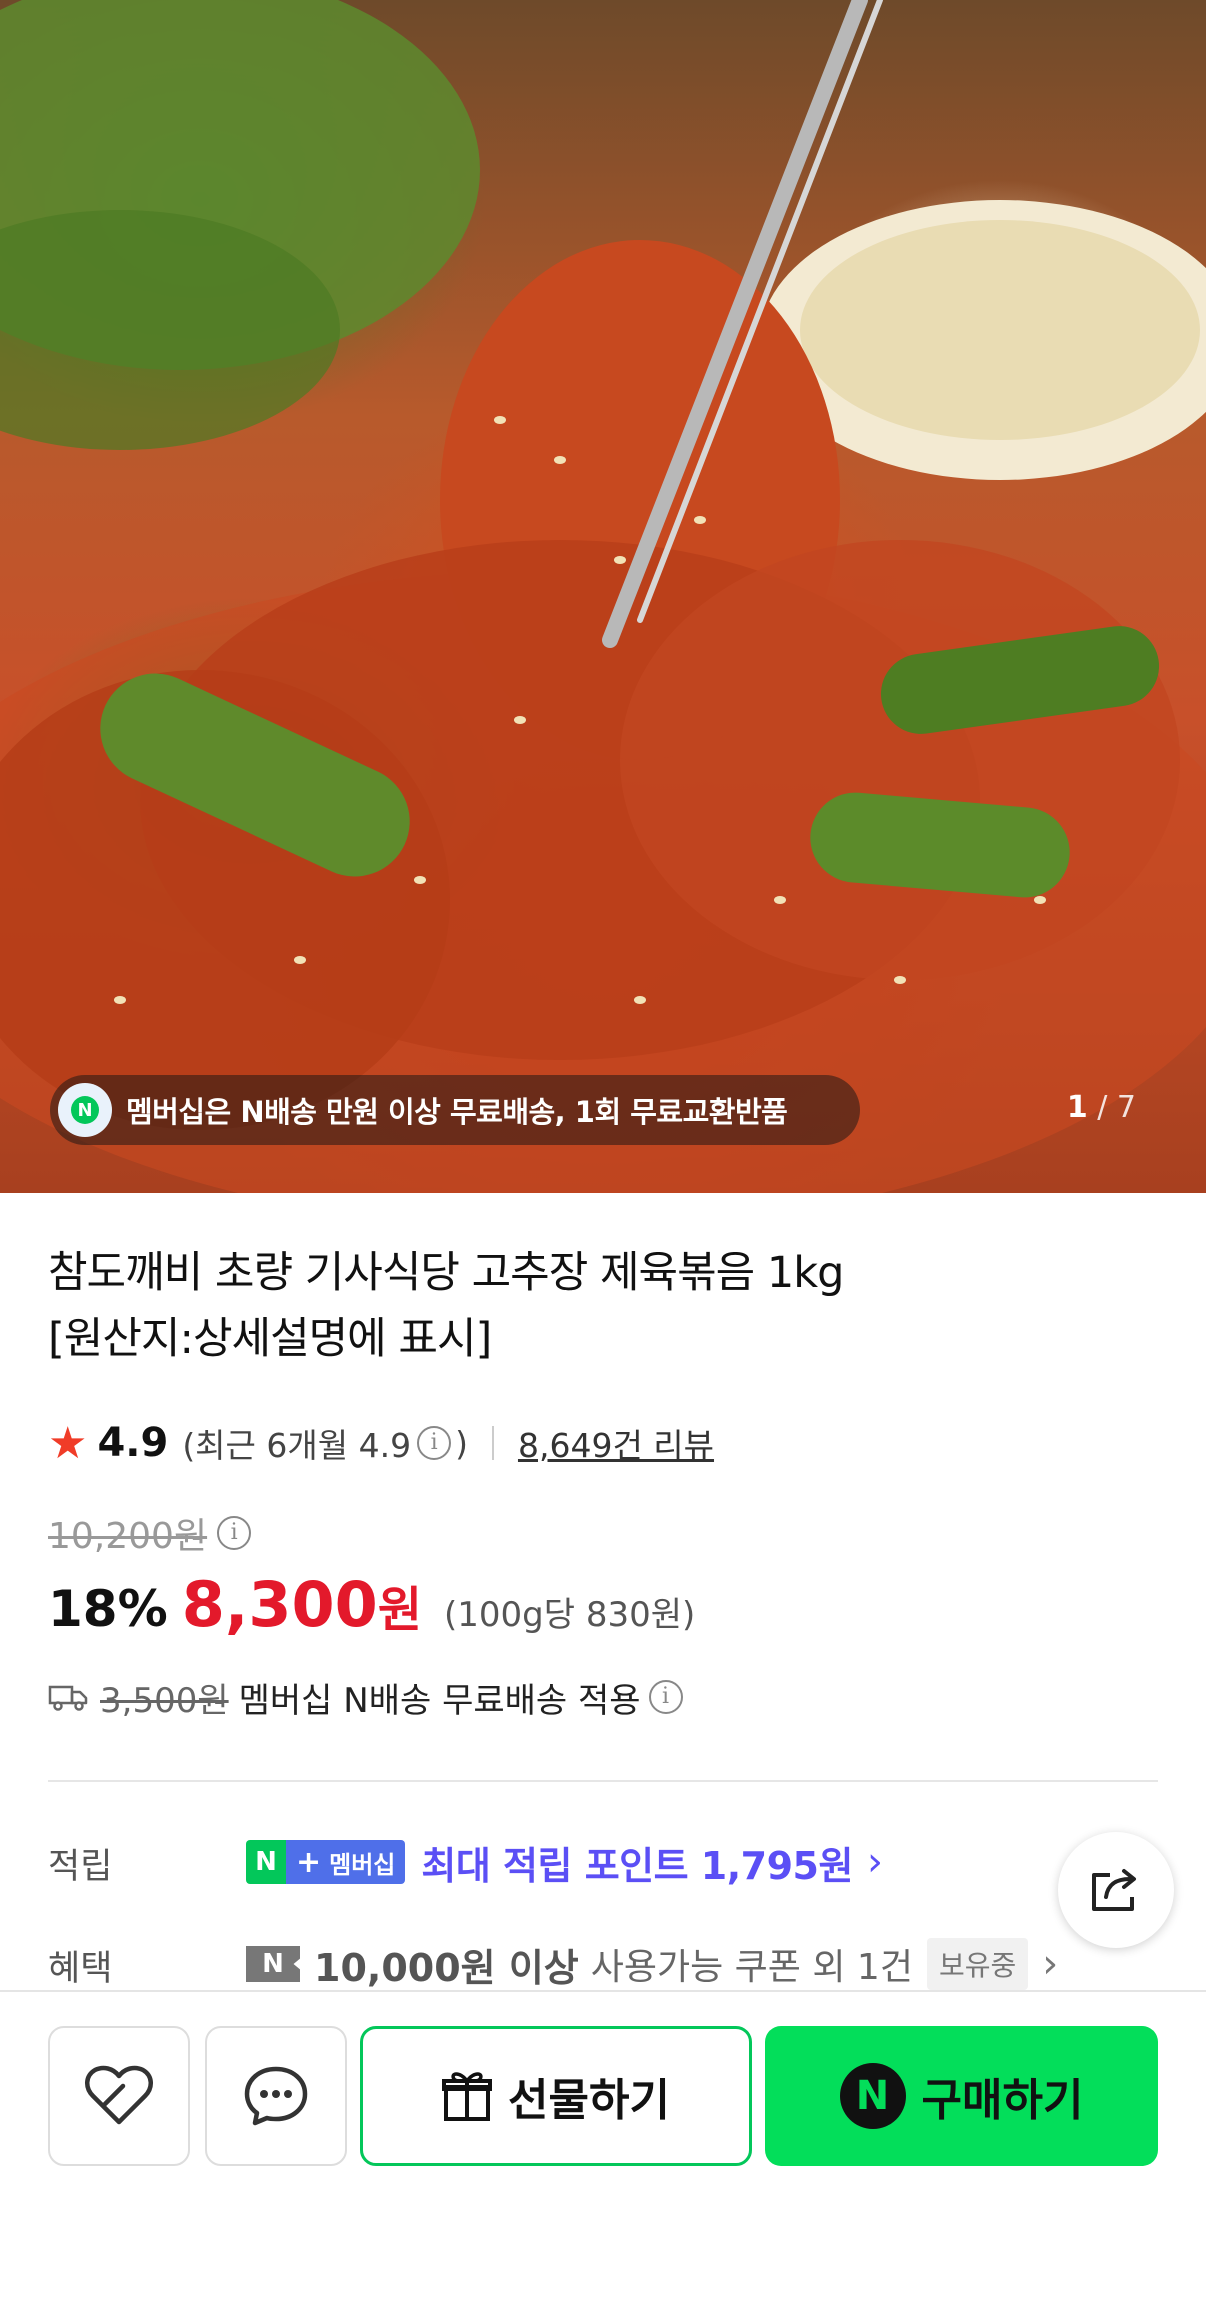 The height and width of the screenshot is (2298, 1206). I want to click on owned-badge: 보유중, so click(977, 1964).